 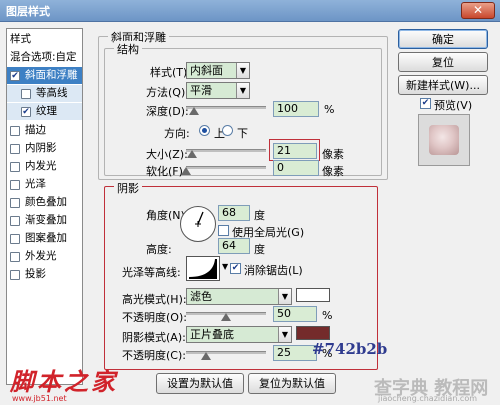 What do you see at coordinates (192, 154) in the screenshot?
I see `size-slider-thumb` at bounding box center [192, 154].